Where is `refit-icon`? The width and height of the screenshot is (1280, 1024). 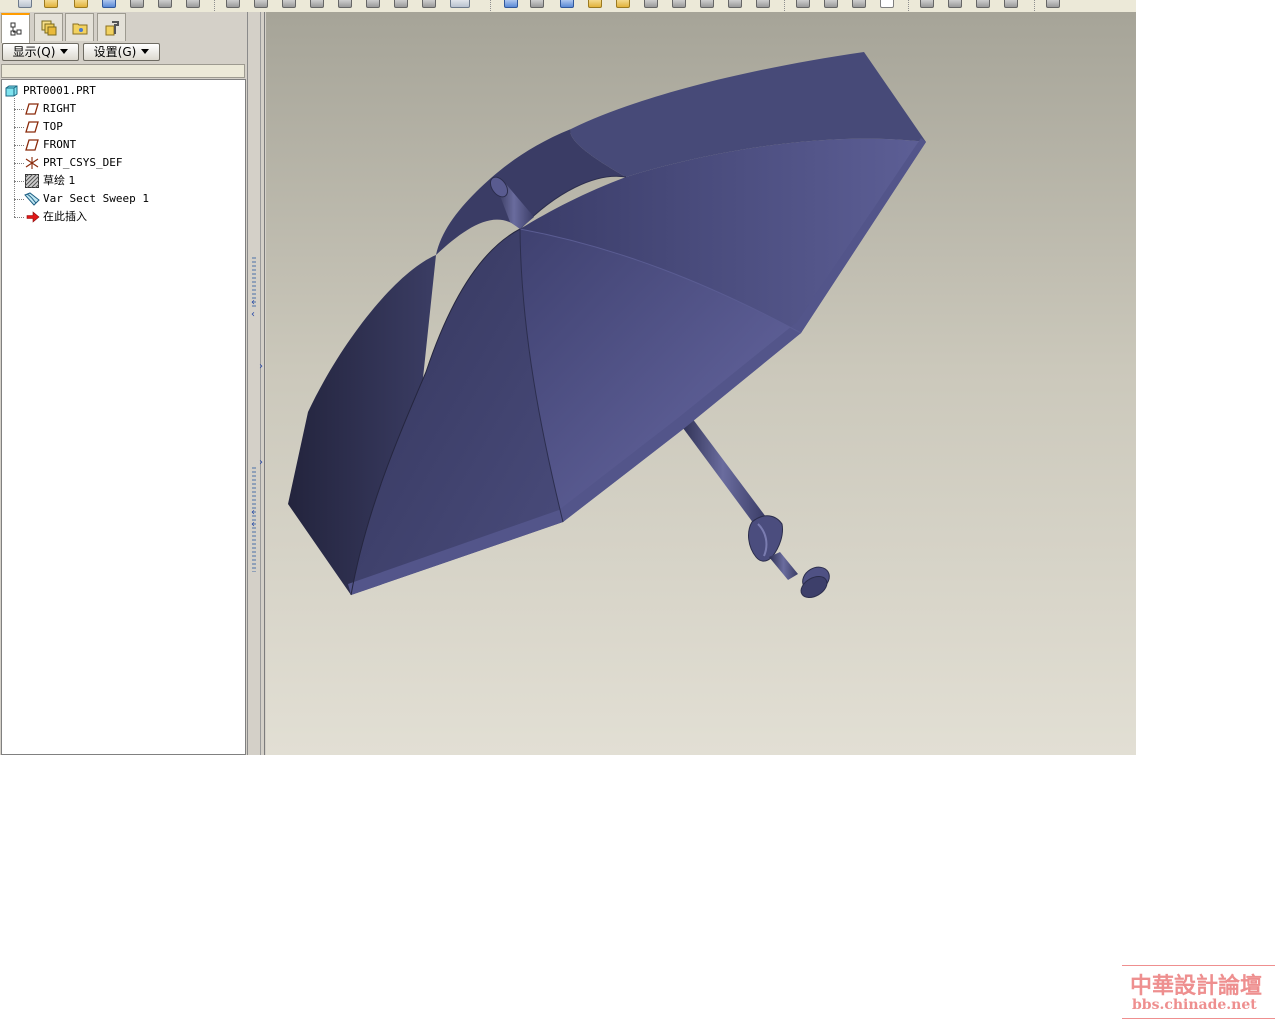 refit-icon is located at coordinates (651, 4).